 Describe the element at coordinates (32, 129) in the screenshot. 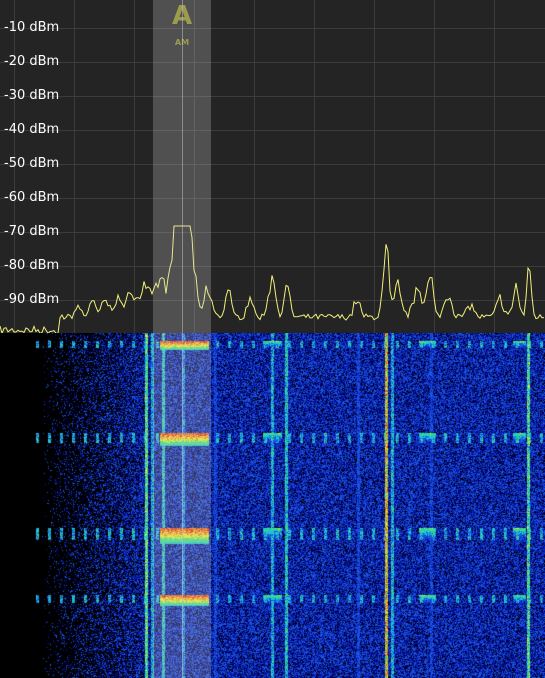

I see `db-label: -40 dBm` at that location.